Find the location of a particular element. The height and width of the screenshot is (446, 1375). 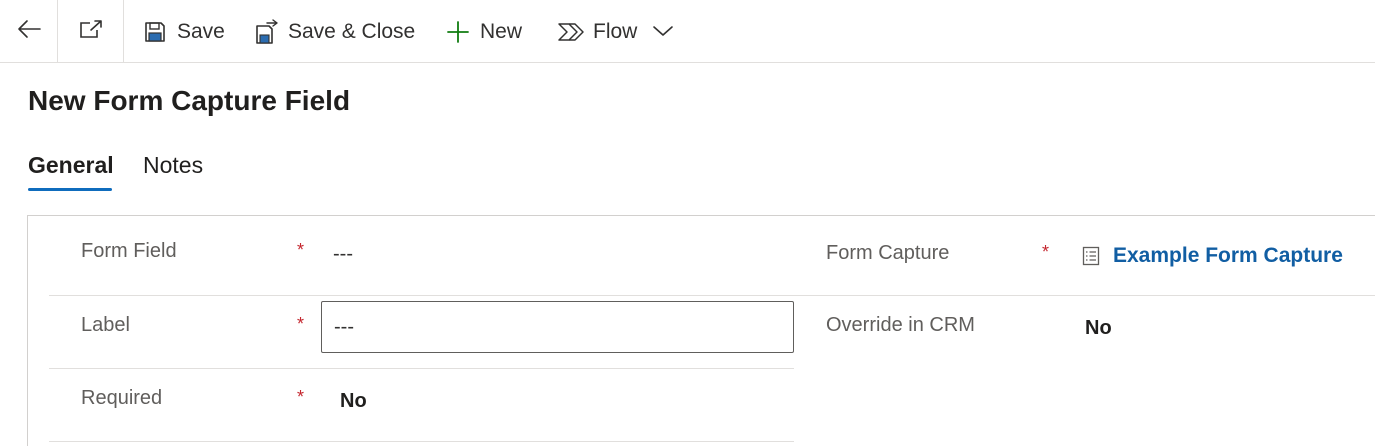

form-capture-lookup: Example Form Capture is located at coordinates (1211, 256).